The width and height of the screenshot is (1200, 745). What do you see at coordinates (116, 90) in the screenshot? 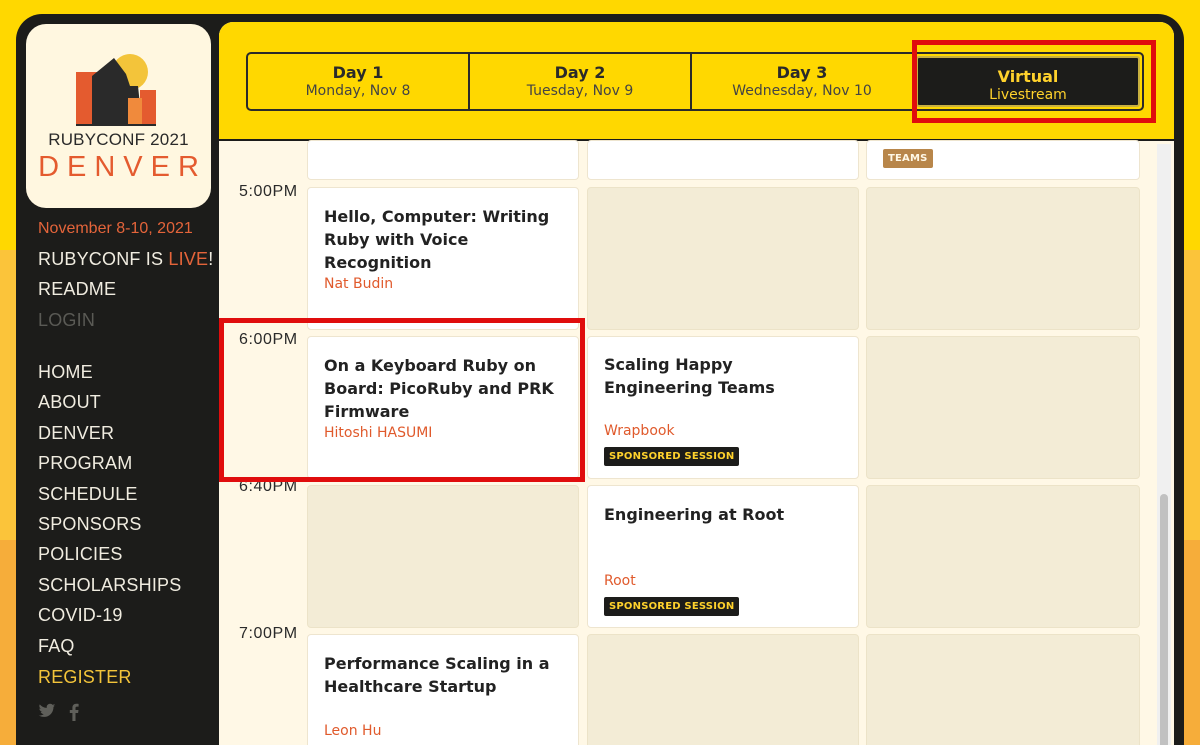
I see `mountain-logo-icon` at bounding box center [116, 90].